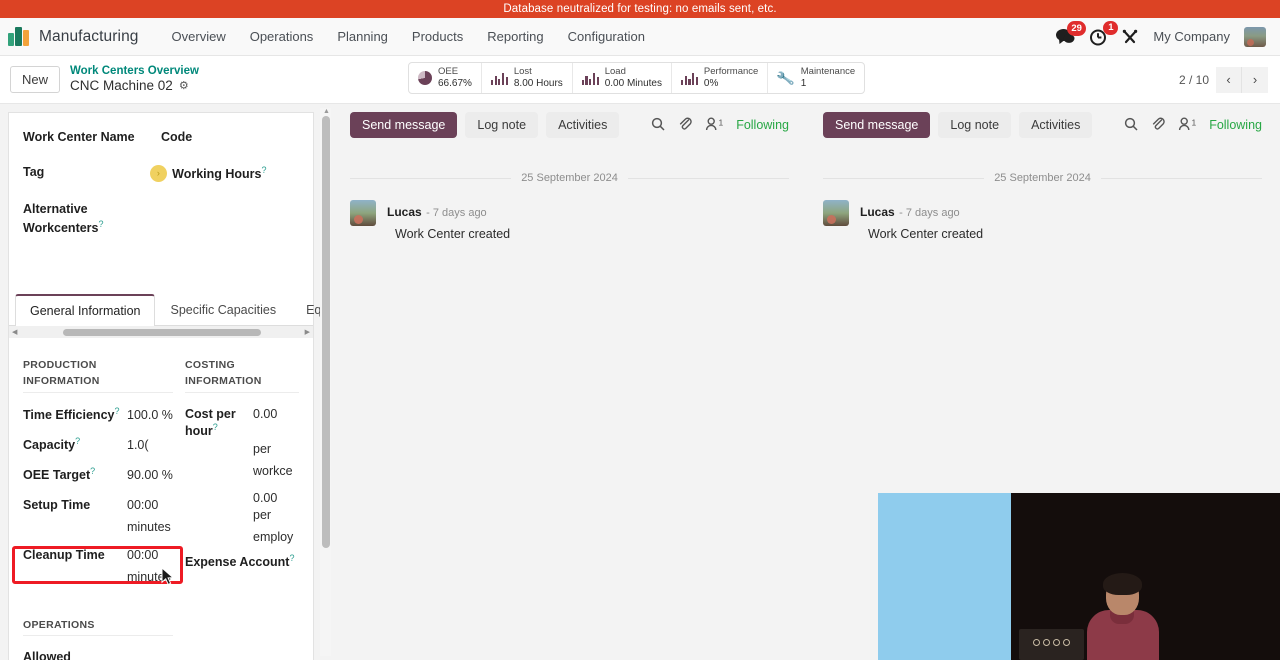  What do you see at coordinates (98, 654) in the screenshot?
I see `field-allowed-employees: Allowed Employees?` at bounding box center [98, 654].